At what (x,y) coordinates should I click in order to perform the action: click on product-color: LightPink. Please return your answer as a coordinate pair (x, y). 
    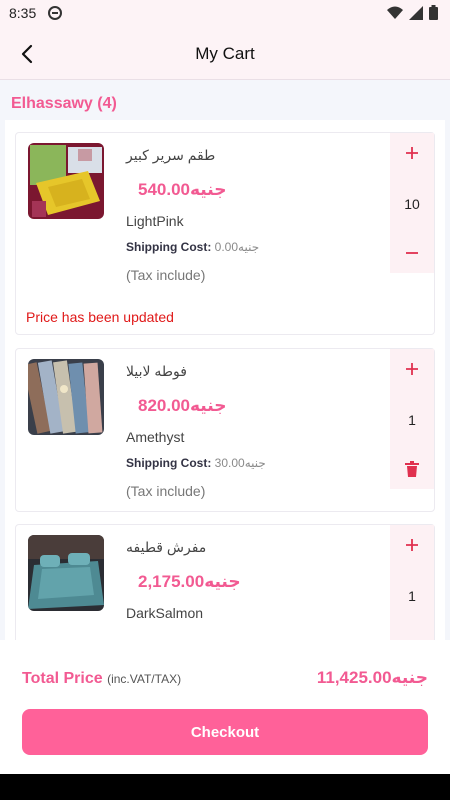
    Looking at the image, I should click on (155, 221).